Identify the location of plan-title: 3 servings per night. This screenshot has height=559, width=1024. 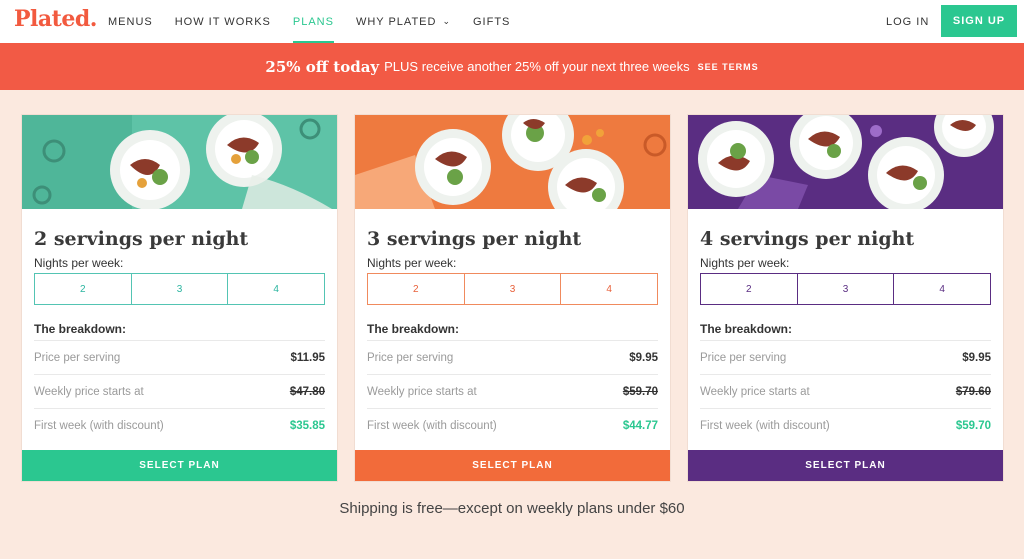
(474, 239).